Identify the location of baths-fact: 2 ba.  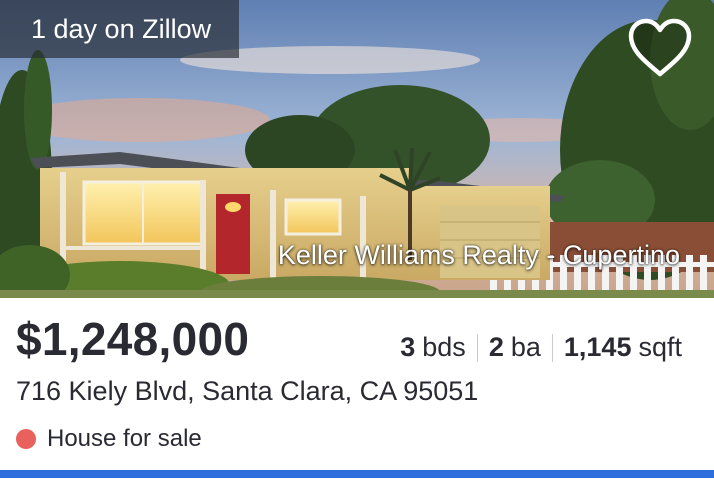
(515, 347).